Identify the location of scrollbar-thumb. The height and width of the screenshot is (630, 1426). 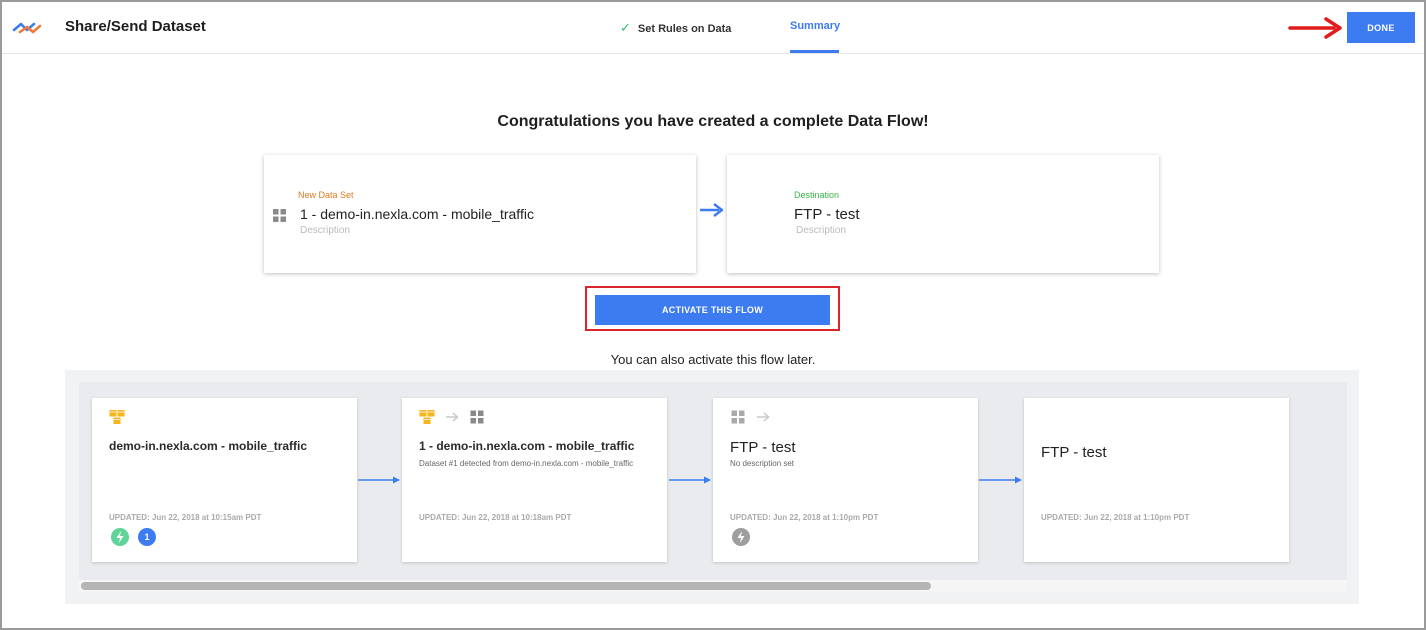
(506, 586).